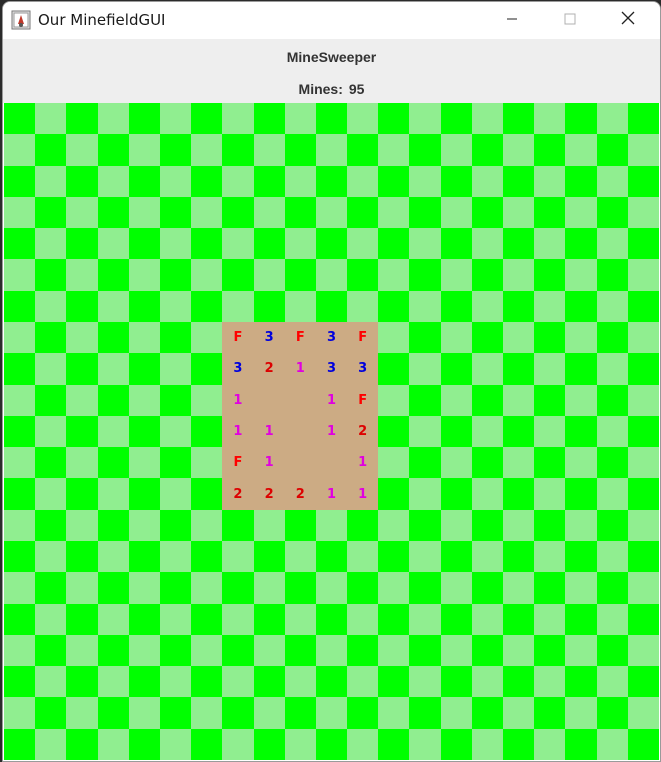 The image size is (661, 762). Describe the element at coordinates (238, 400) in the screenshot. I see `number-cell: 1` at that location.